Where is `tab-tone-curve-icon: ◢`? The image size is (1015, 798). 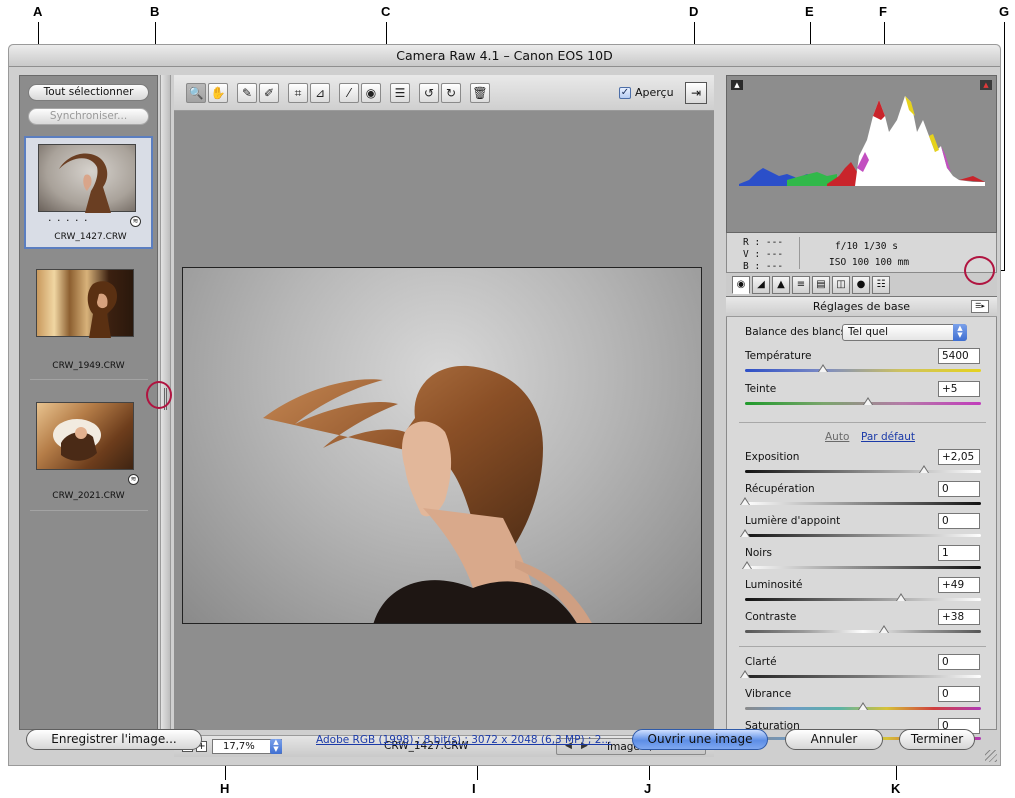 tab-tone-curve-icon: ◢ is located at coordinates (761, 285).